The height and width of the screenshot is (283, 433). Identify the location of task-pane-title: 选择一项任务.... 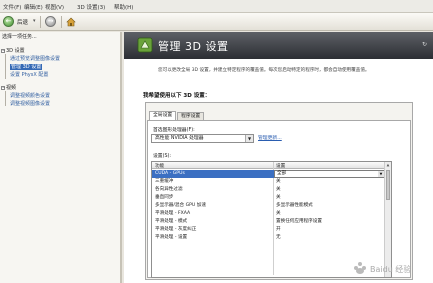
(19, 37).